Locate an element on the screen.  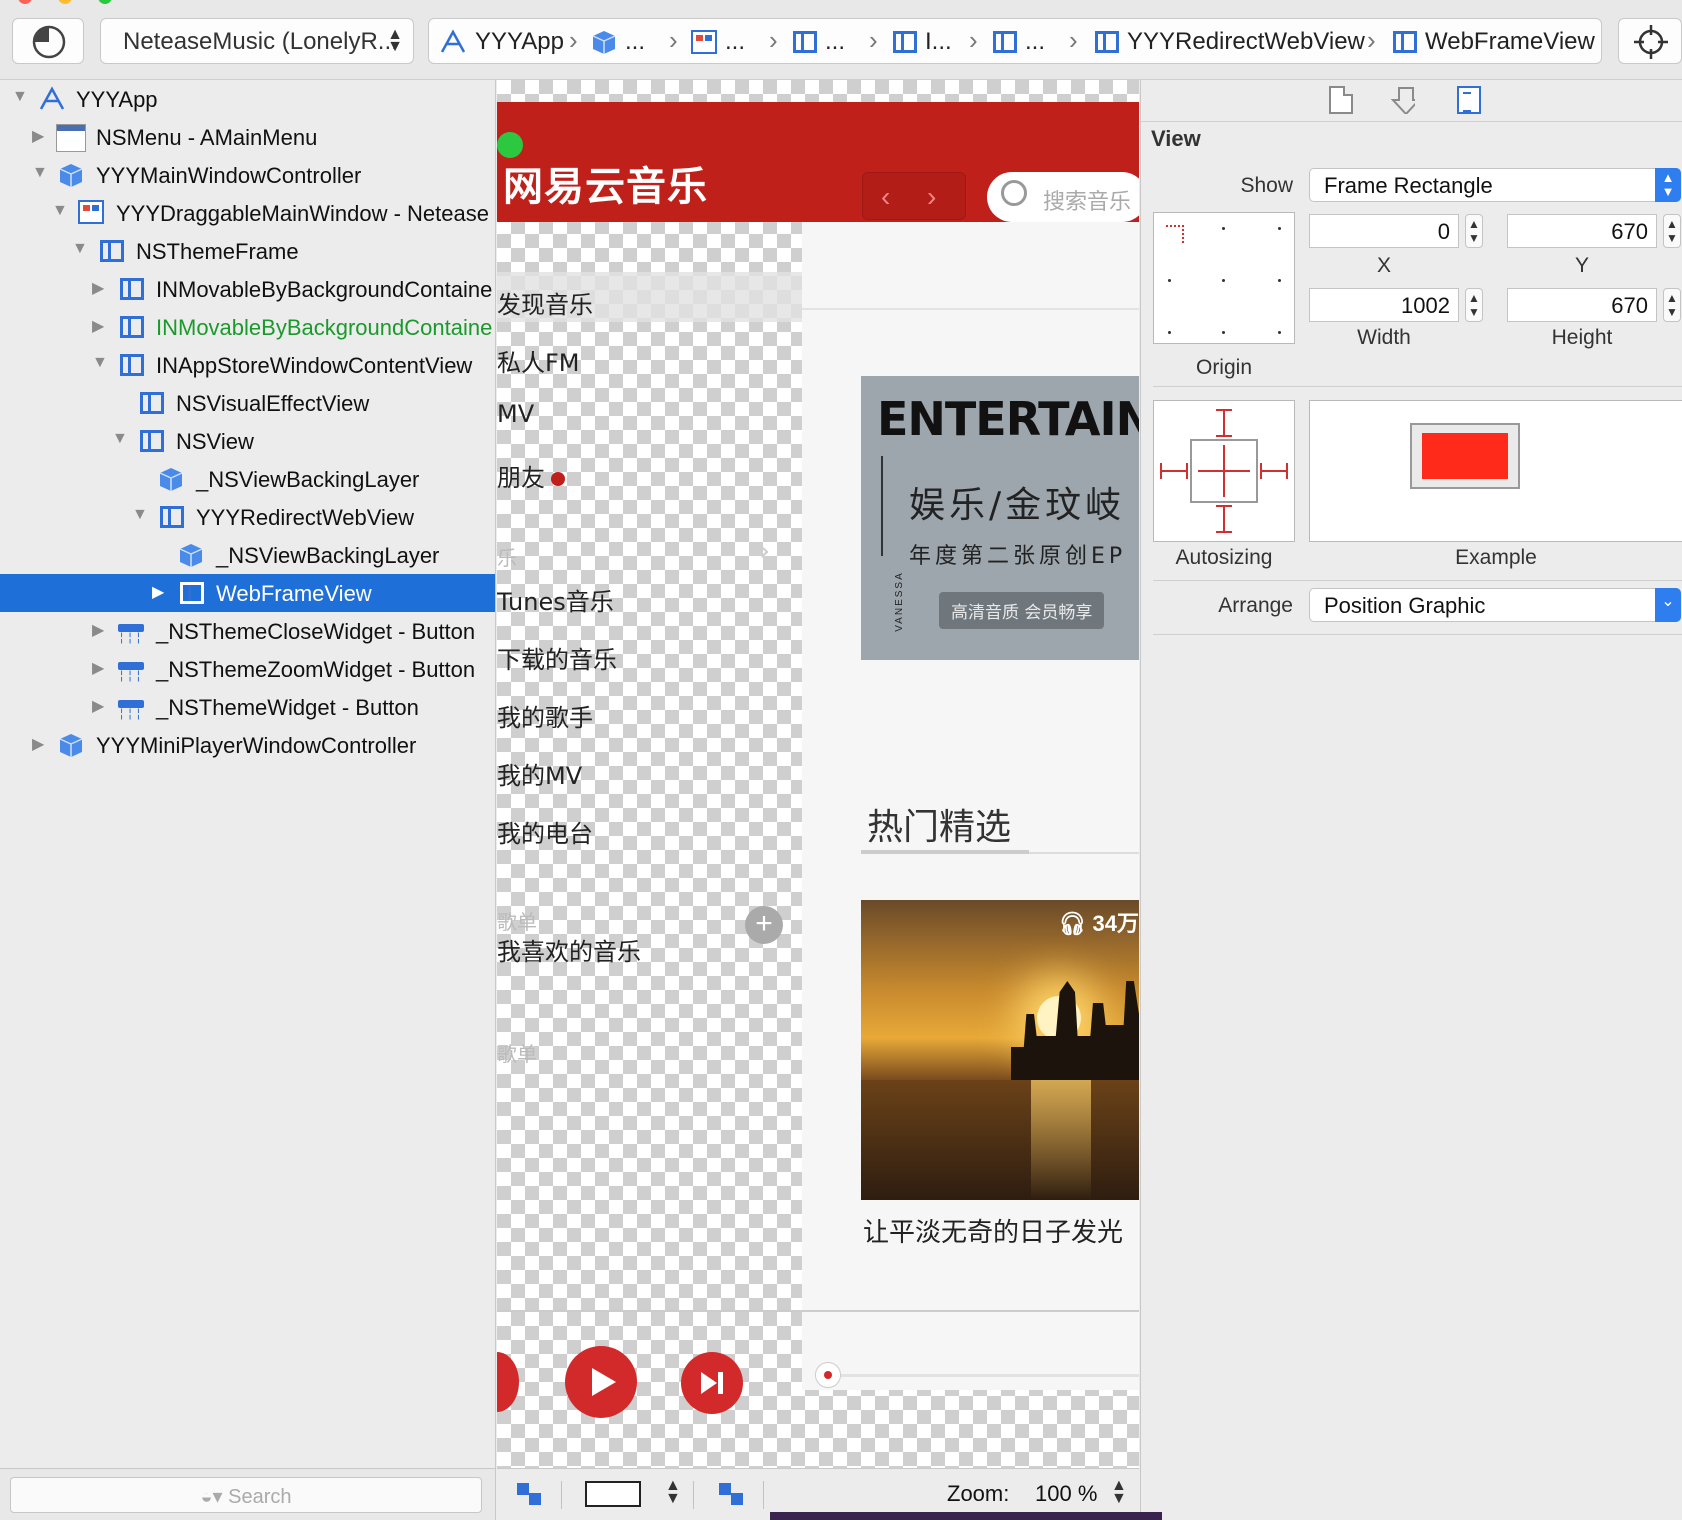
inspector-section-title: View is located at coordinates (1176, 138).